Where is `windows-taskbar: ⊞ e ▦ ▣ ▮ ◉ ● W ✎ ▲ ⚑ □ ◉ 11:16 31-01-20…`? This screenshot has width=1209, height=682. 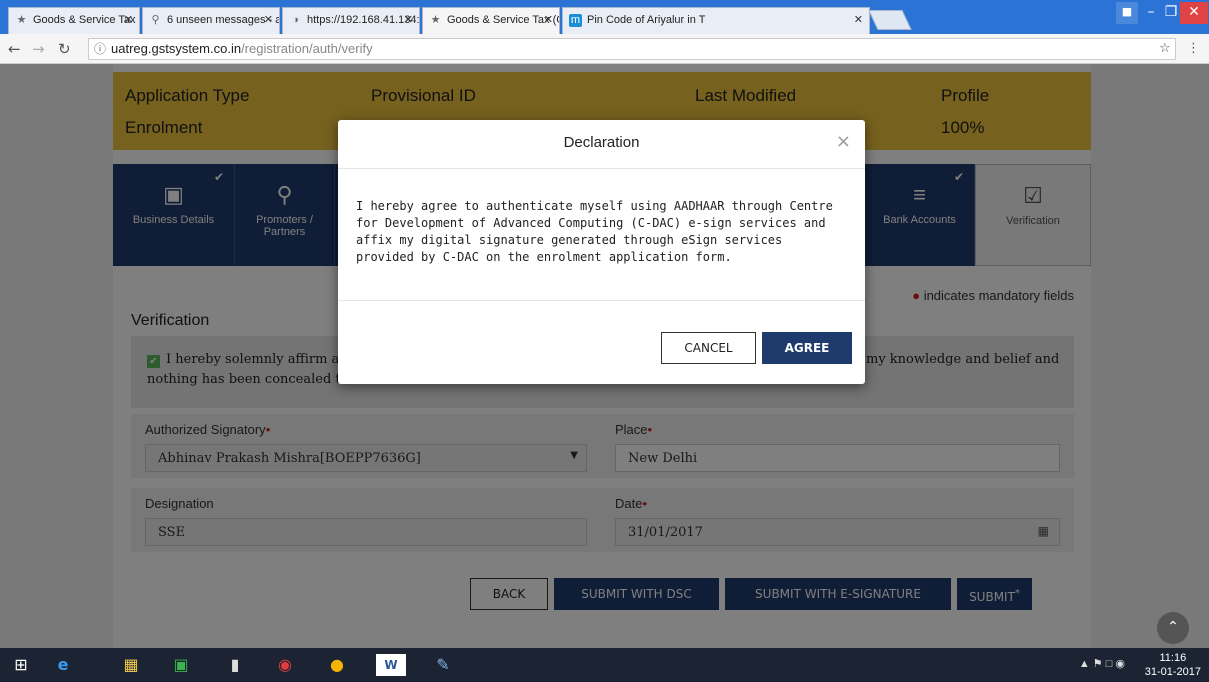 windows-taskbar: ⊞ e ▦ ▣ ▮ ◉ ● W ✎ ▲ ⚑ □ ◉ 11:16 31-01-20… is located at coordinates (604, 665).